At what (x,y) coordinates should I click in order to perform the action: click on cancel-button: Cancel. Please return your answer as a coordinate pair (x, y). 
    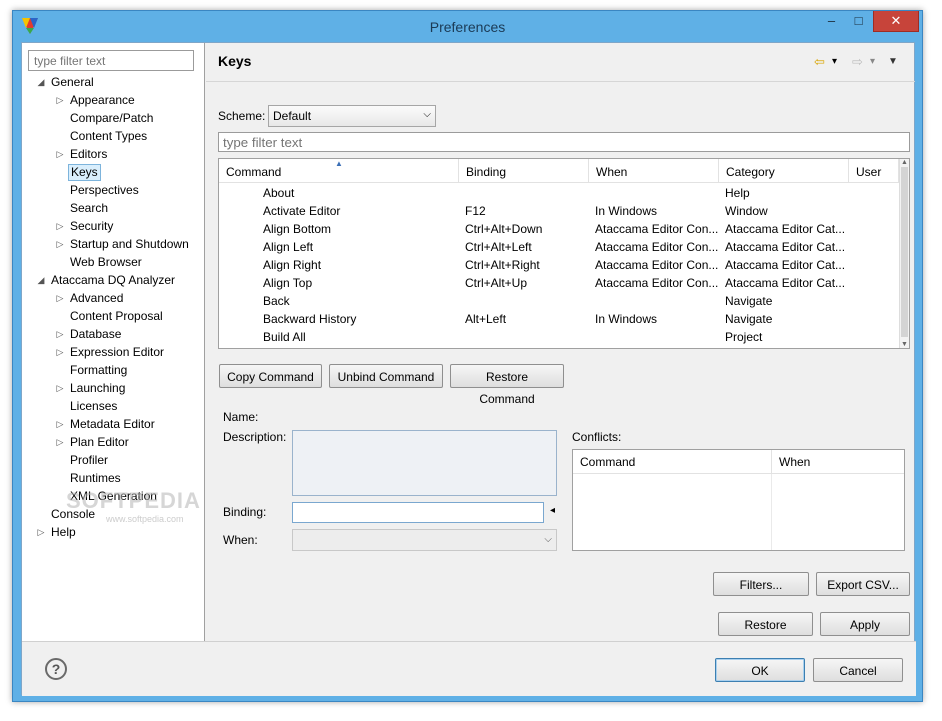
    Looking at the image, I should click on (858, 670).